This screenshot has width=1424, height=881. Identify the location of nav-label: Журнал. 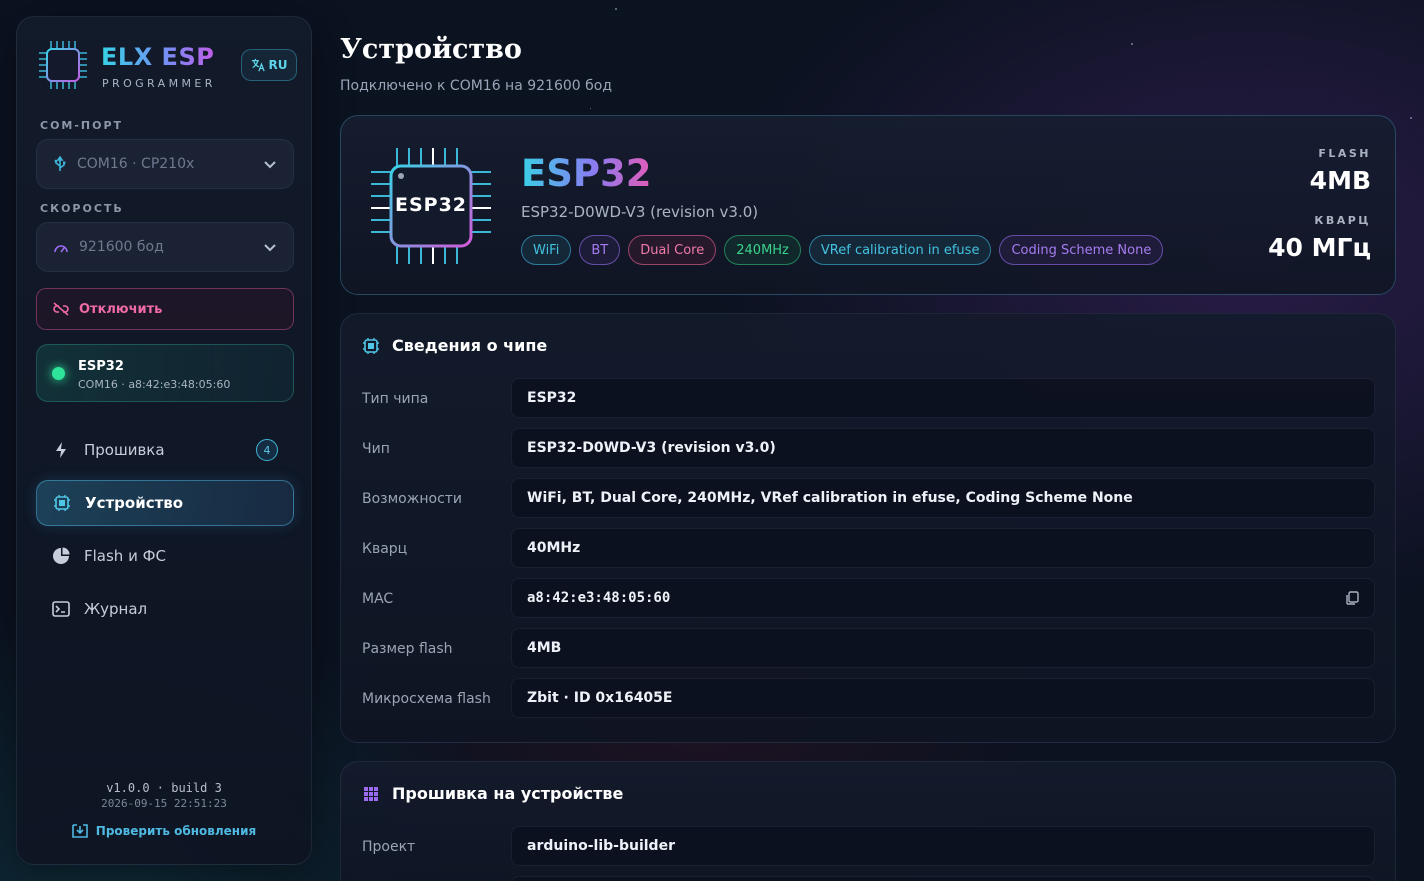
(116, 609).